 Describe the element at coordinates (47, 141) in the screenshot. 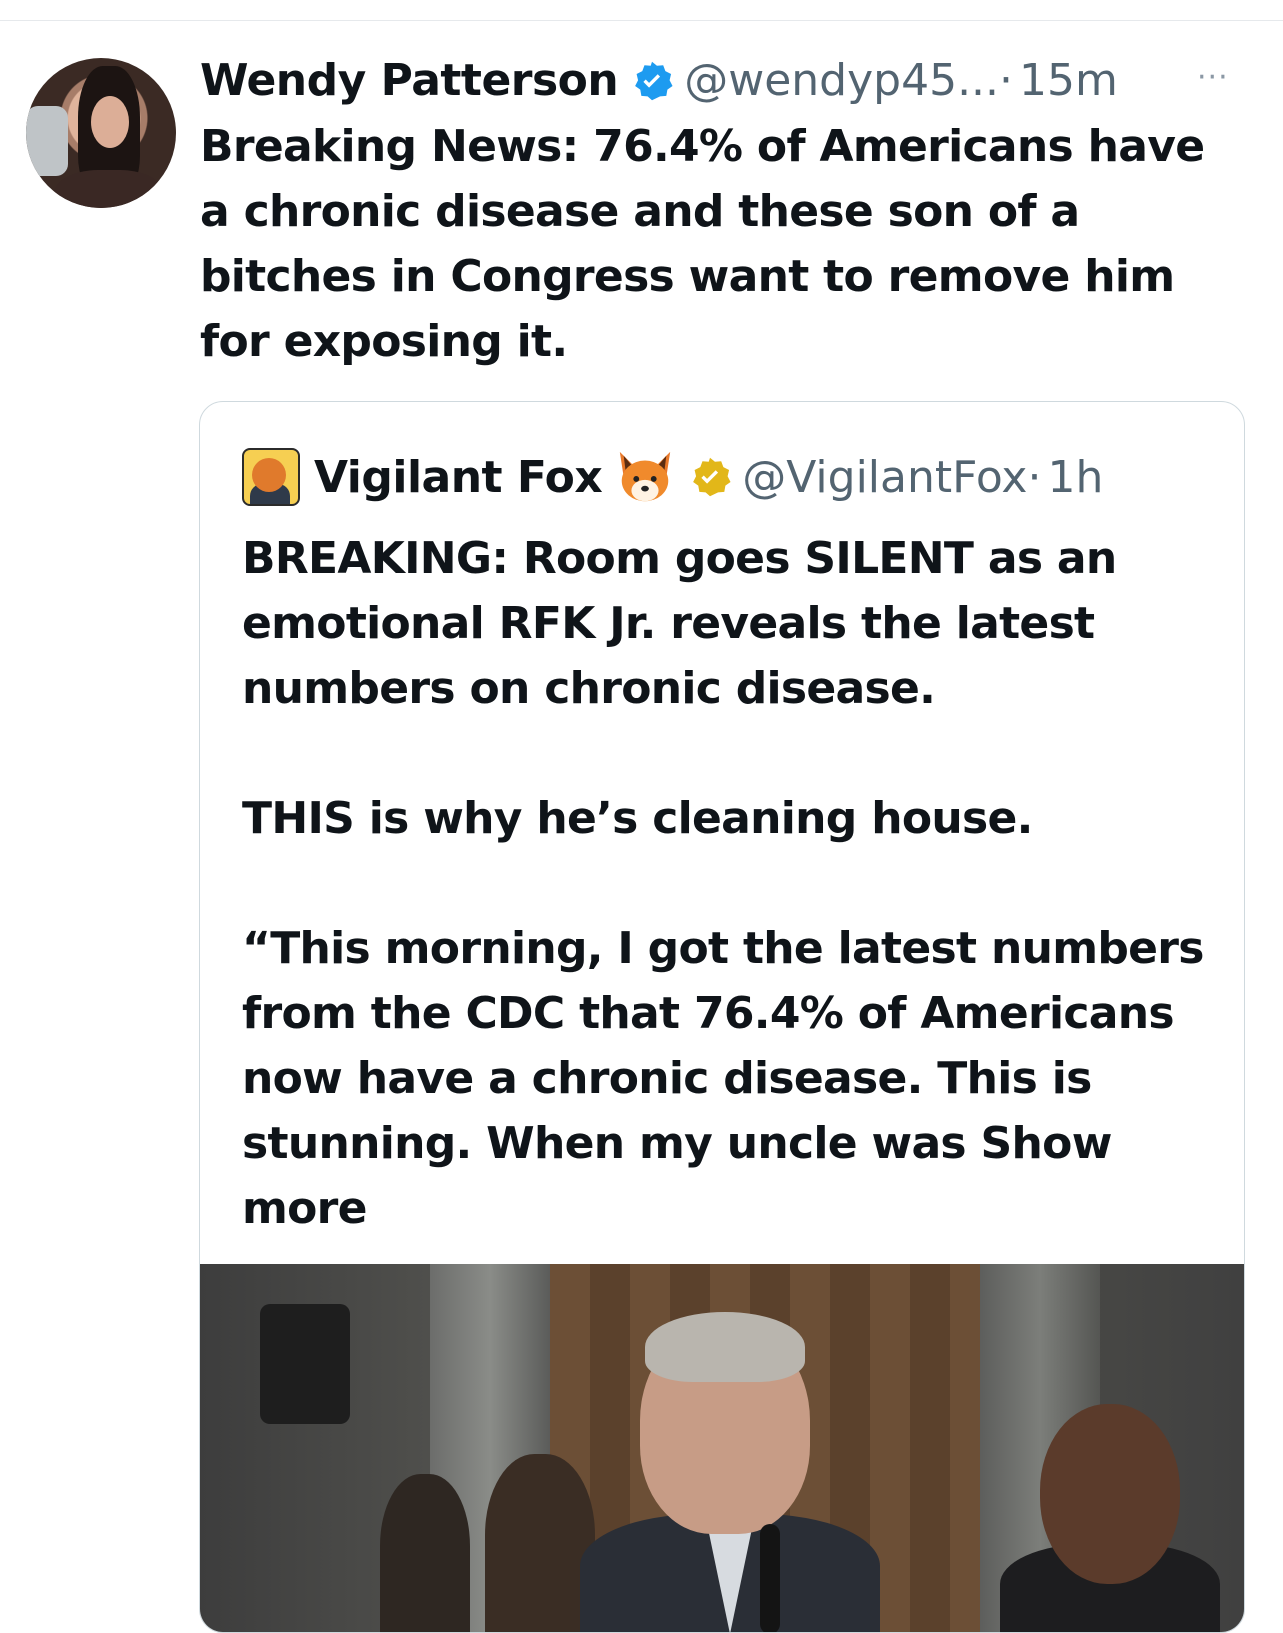

I see `avatar-background` at that location.